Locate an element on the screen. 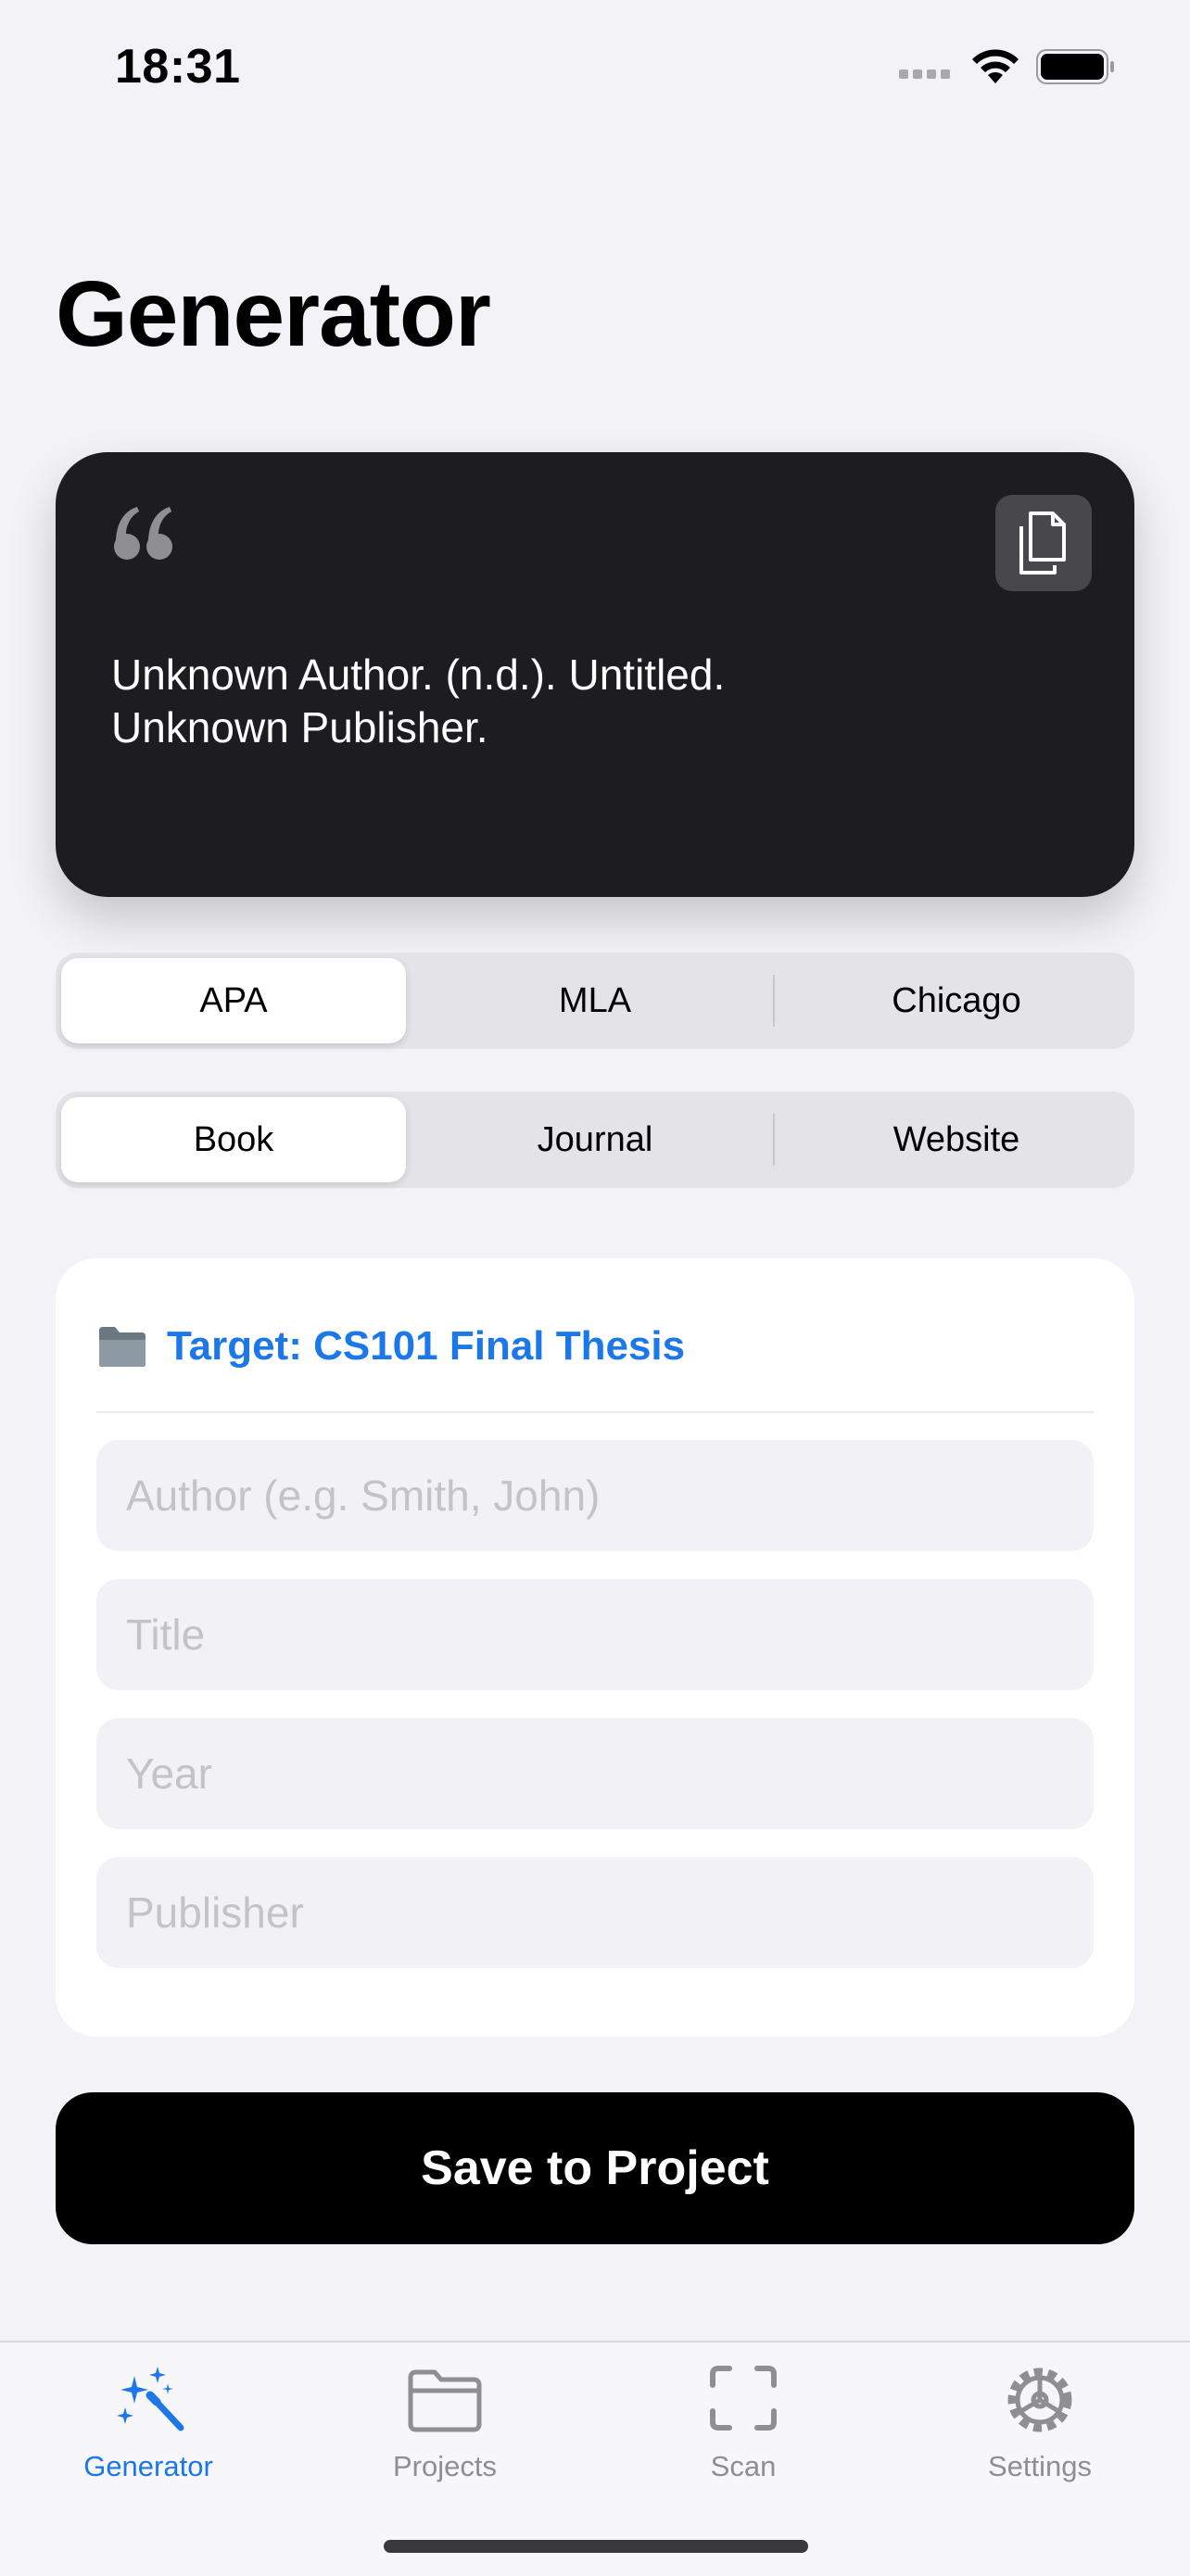 This screenshot has height=2576, width=1190. source-type-picker: Book Journal Website is located at coordinates (595, 1140).